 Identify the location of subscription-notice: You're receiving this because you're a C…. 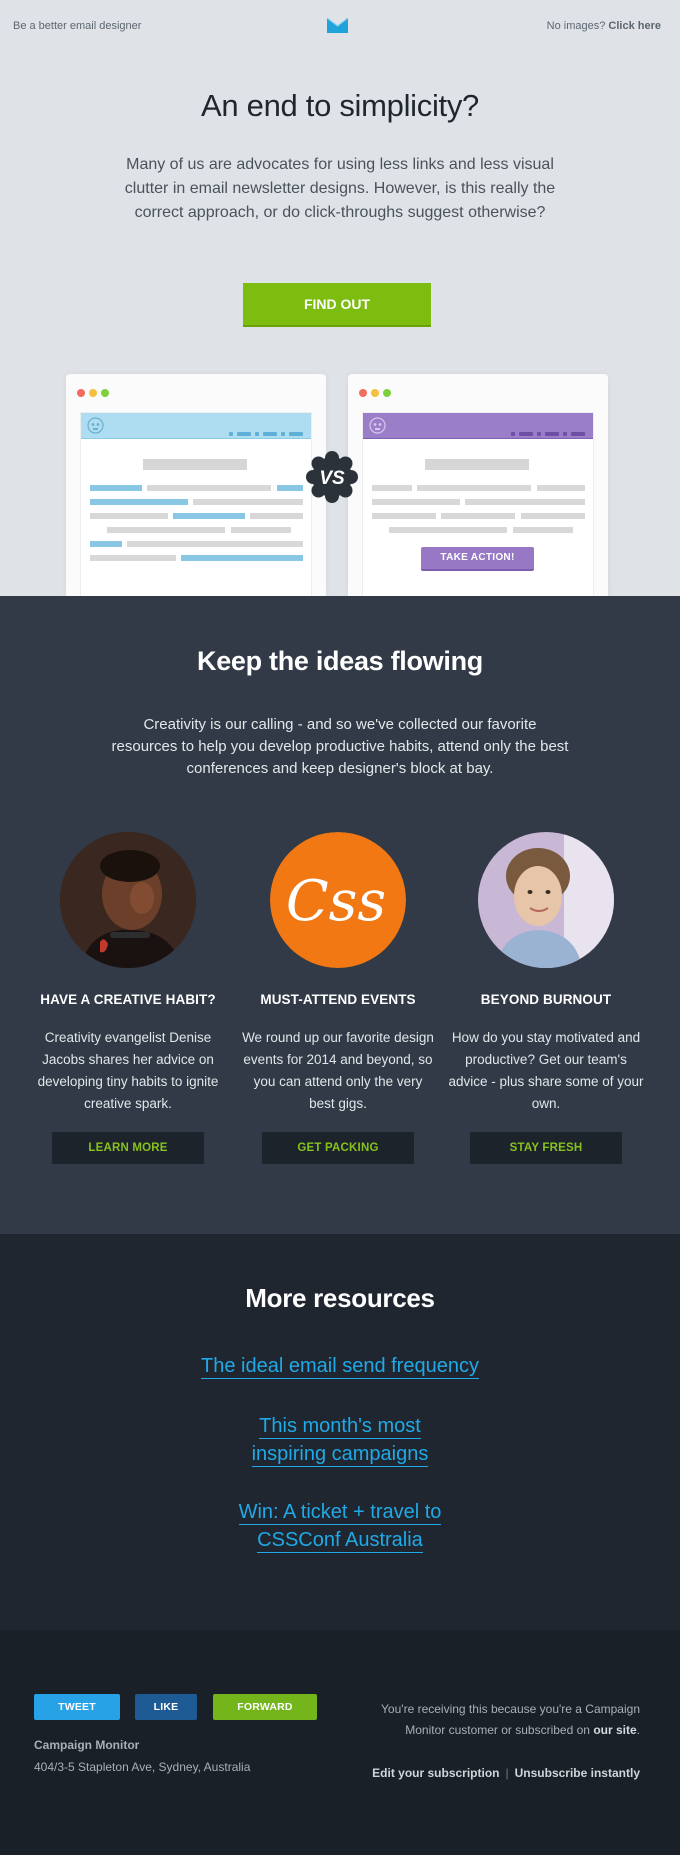
(490, 1720).